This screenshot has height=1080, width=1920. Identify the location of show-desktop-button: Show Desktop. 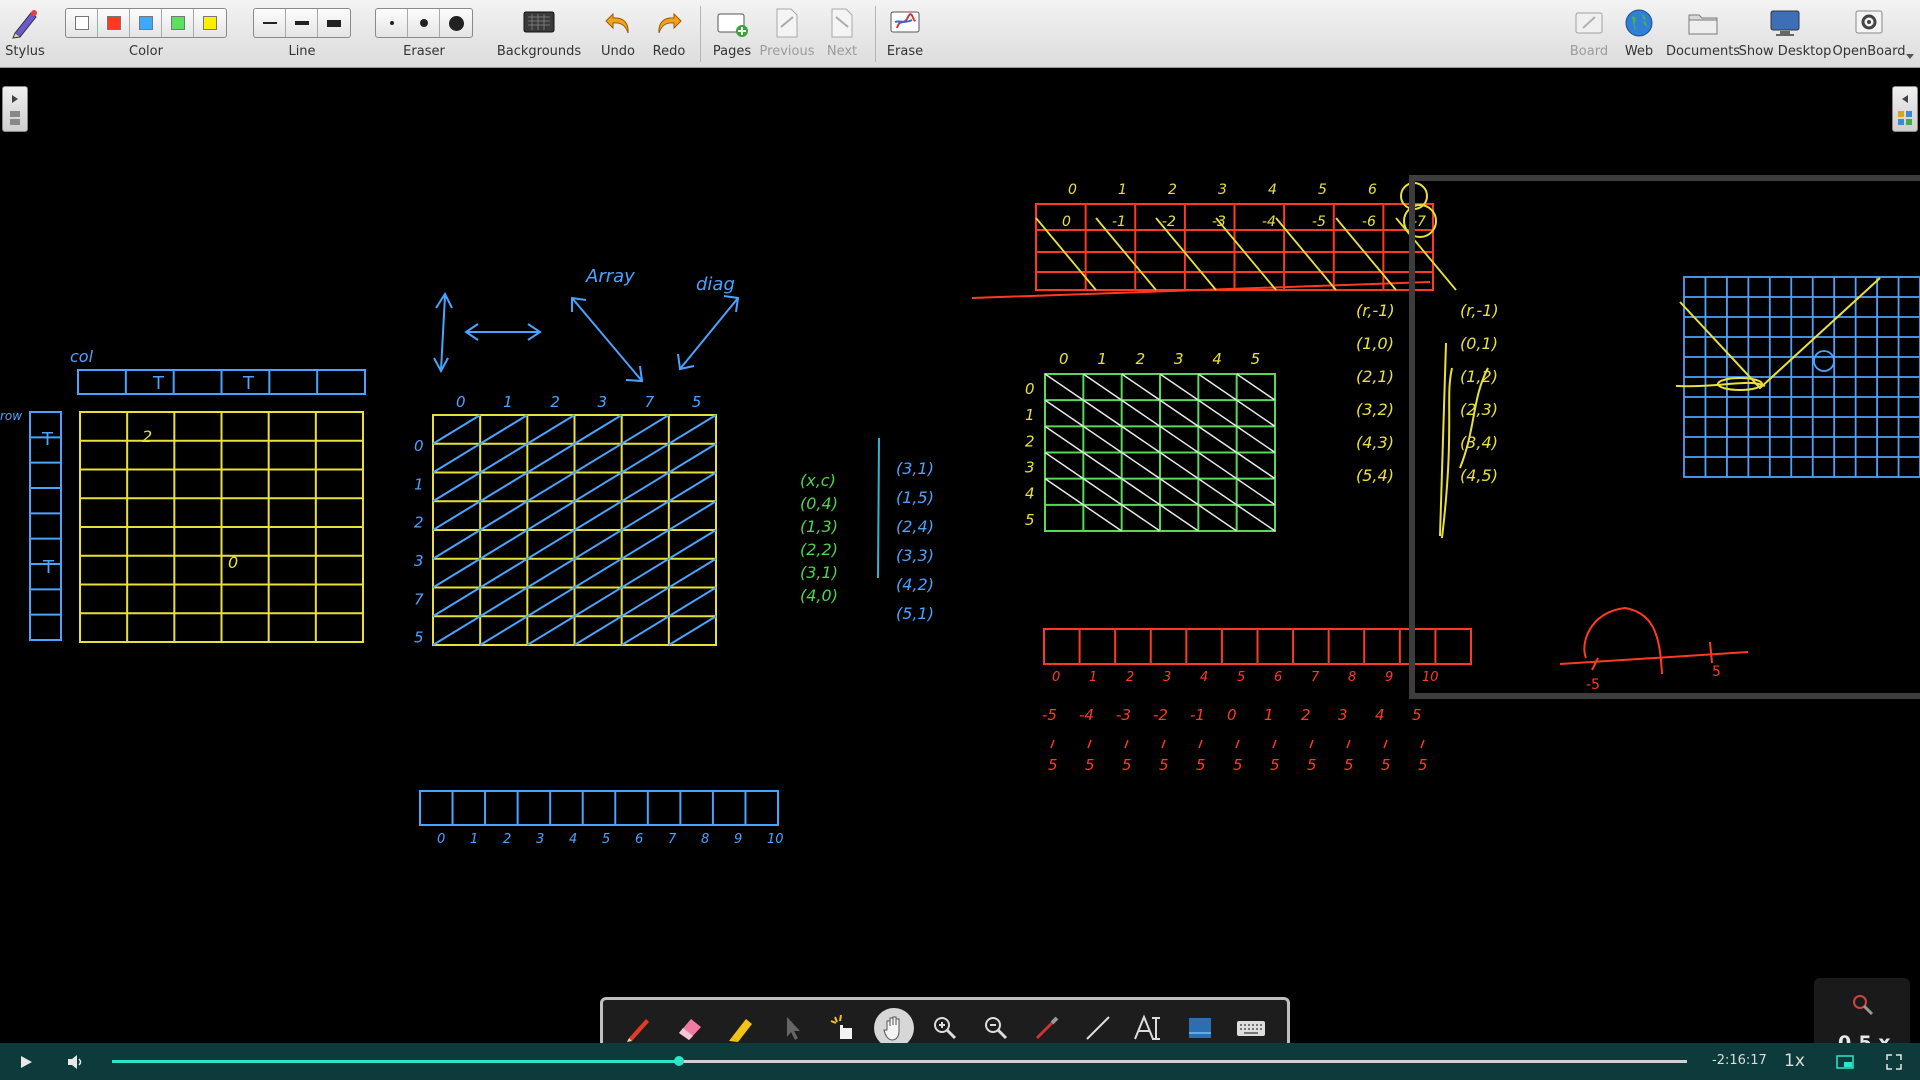
(1785, 34).